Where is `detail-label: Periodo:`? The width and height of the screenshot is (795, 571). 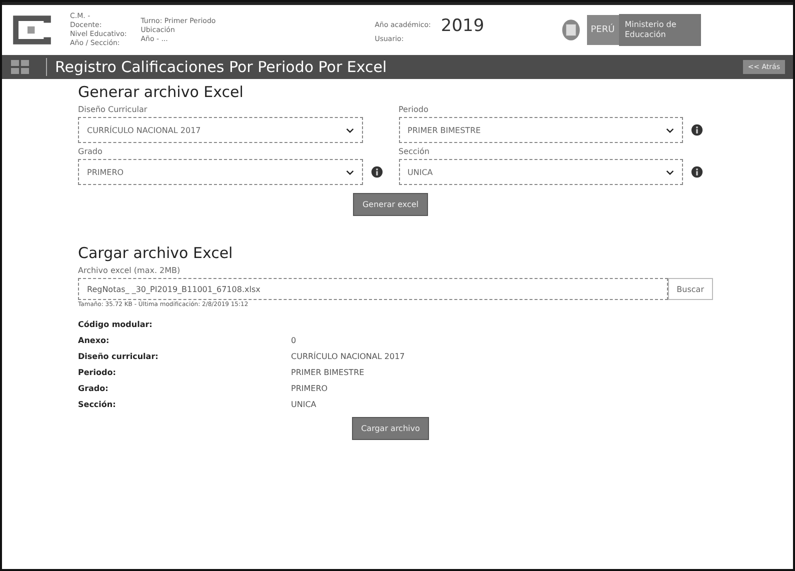 detail-label: Periodo: is located at coordinates (97, 372).